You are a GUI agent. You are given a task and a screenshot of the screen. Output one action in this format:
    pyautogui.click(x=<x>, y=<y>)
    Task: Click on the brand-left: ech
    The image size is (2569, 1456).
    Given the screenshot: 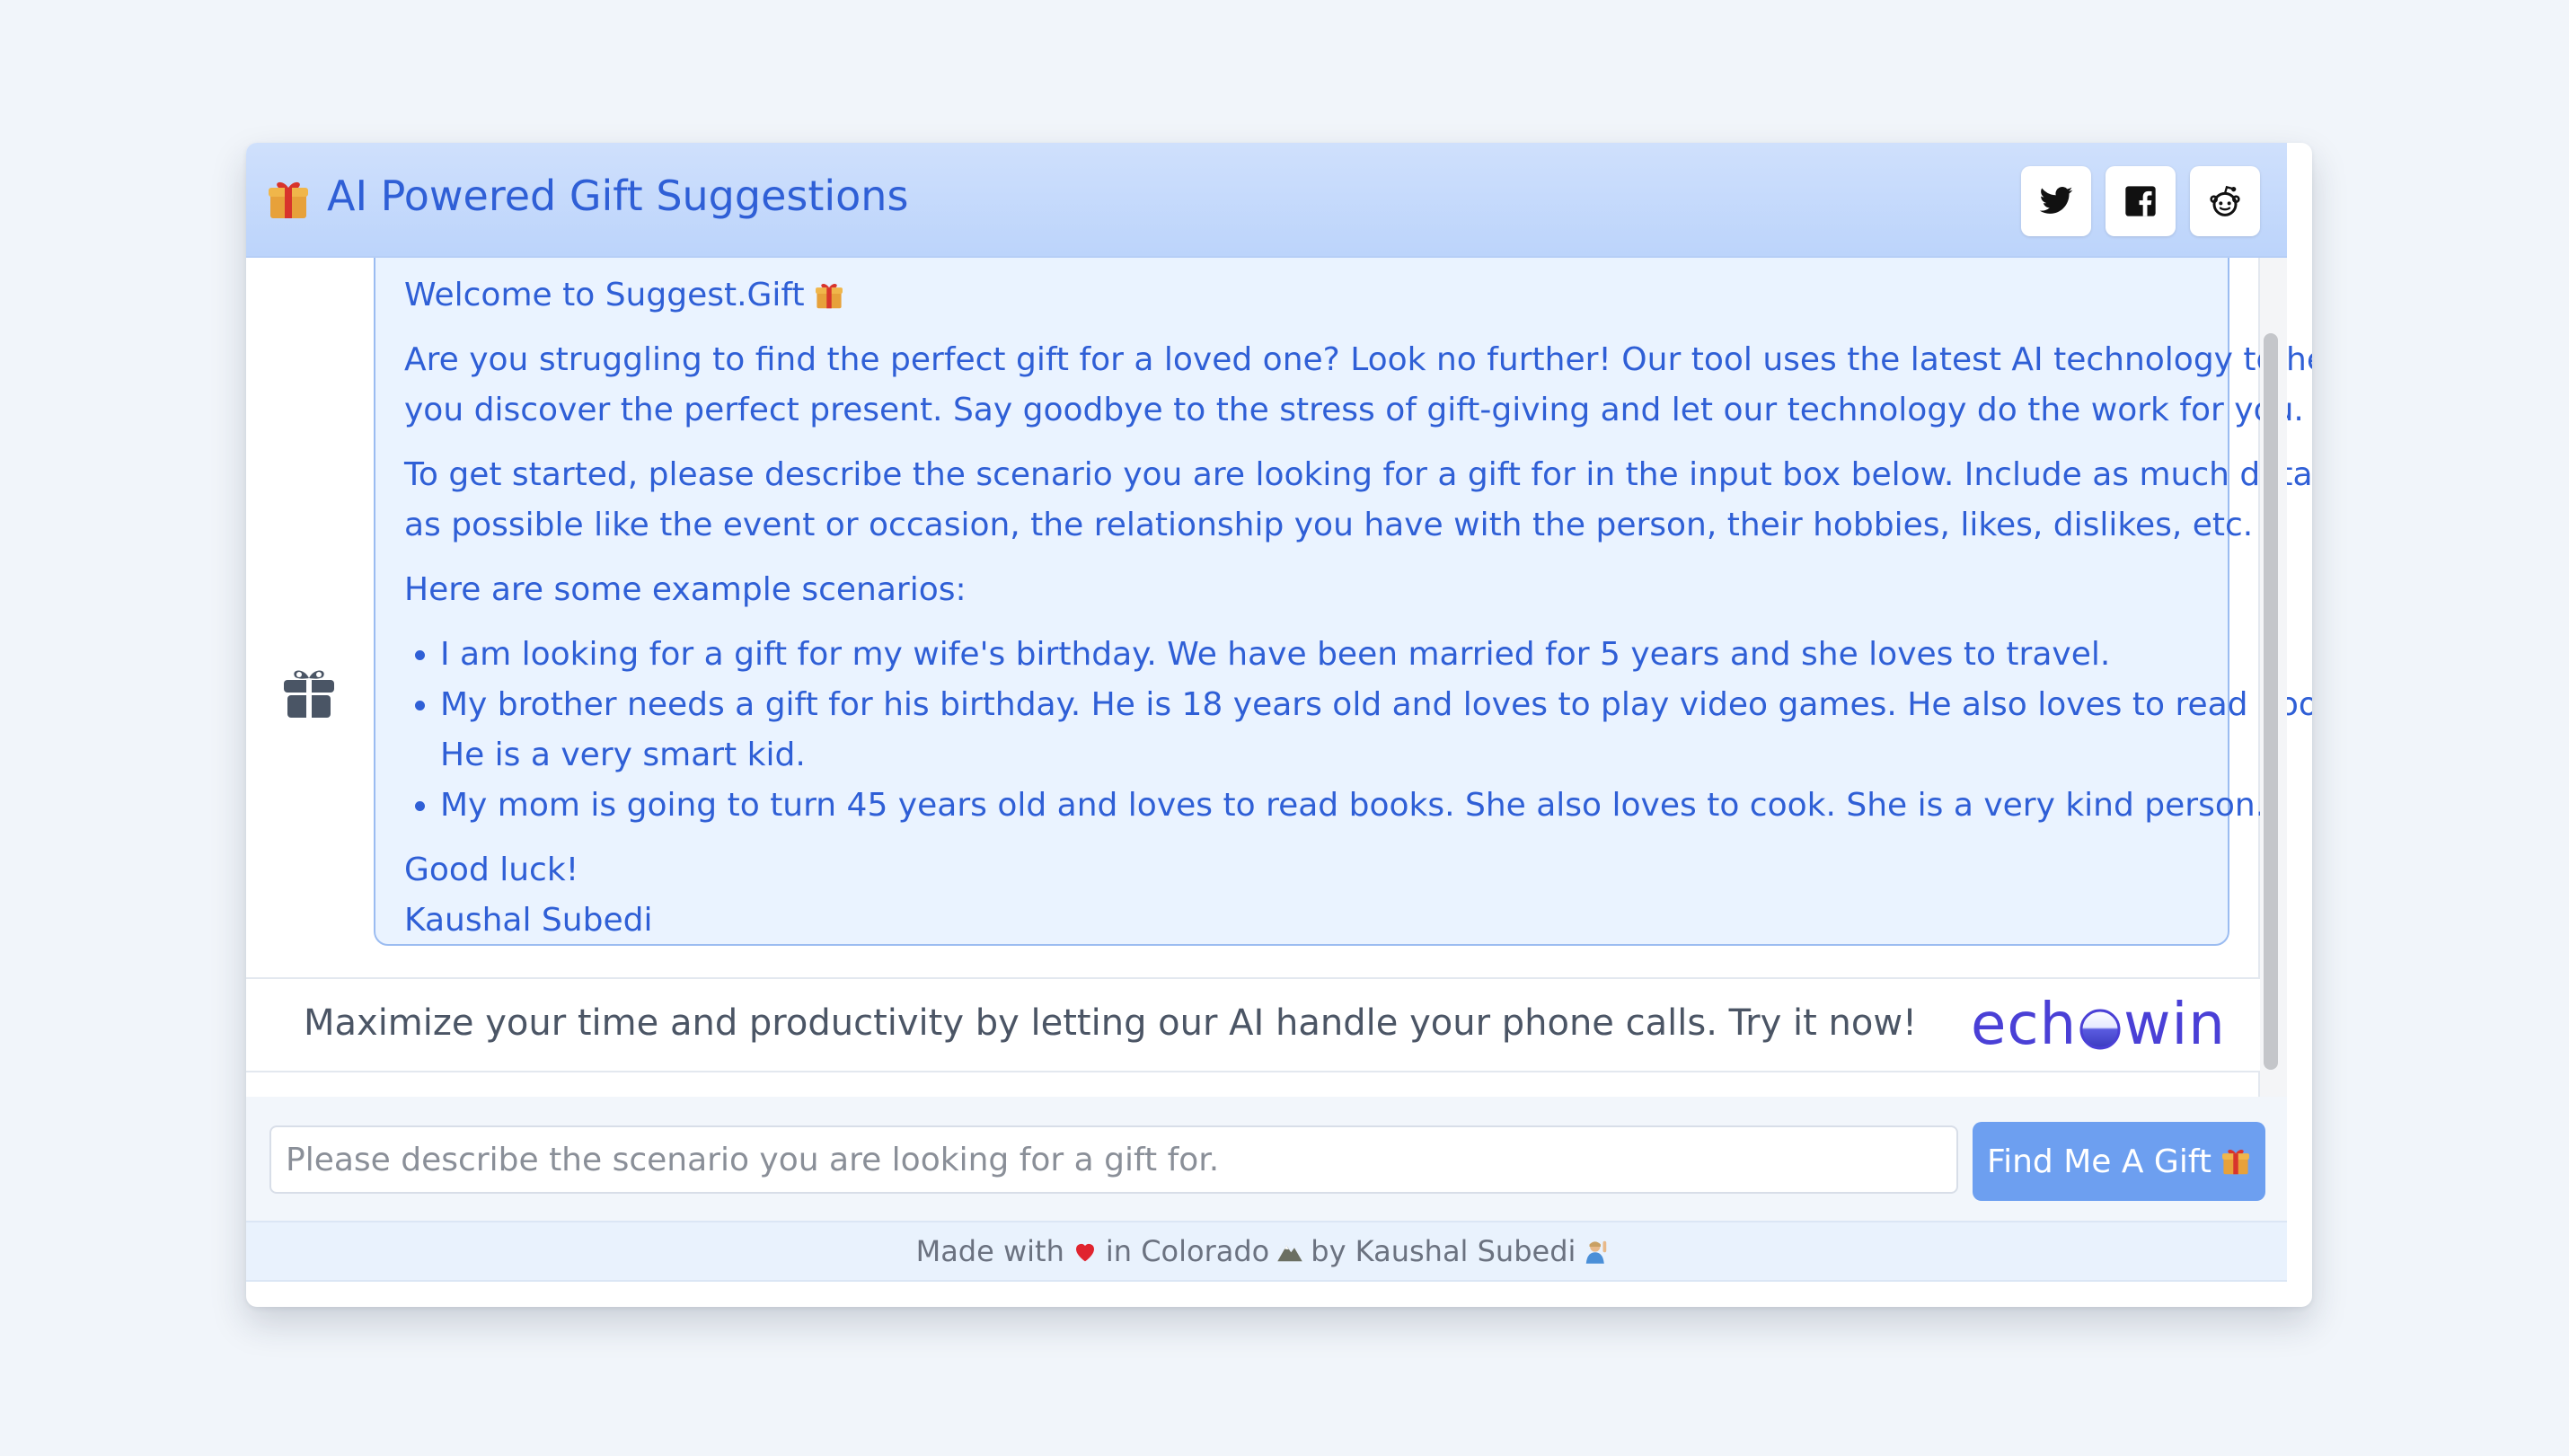 What is the action you would take?
    pyautogui.click(x=2024, y=1025)
    